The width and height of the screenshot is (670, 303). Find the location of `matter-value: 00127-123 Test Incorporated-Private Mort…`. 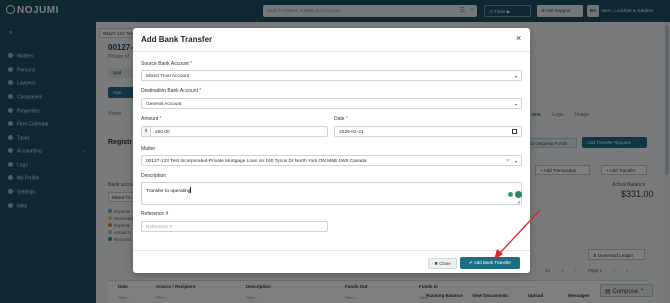

matter-value: 00127-123 Test Incorporated-Private Mort… is located at coordinates (256, 161).